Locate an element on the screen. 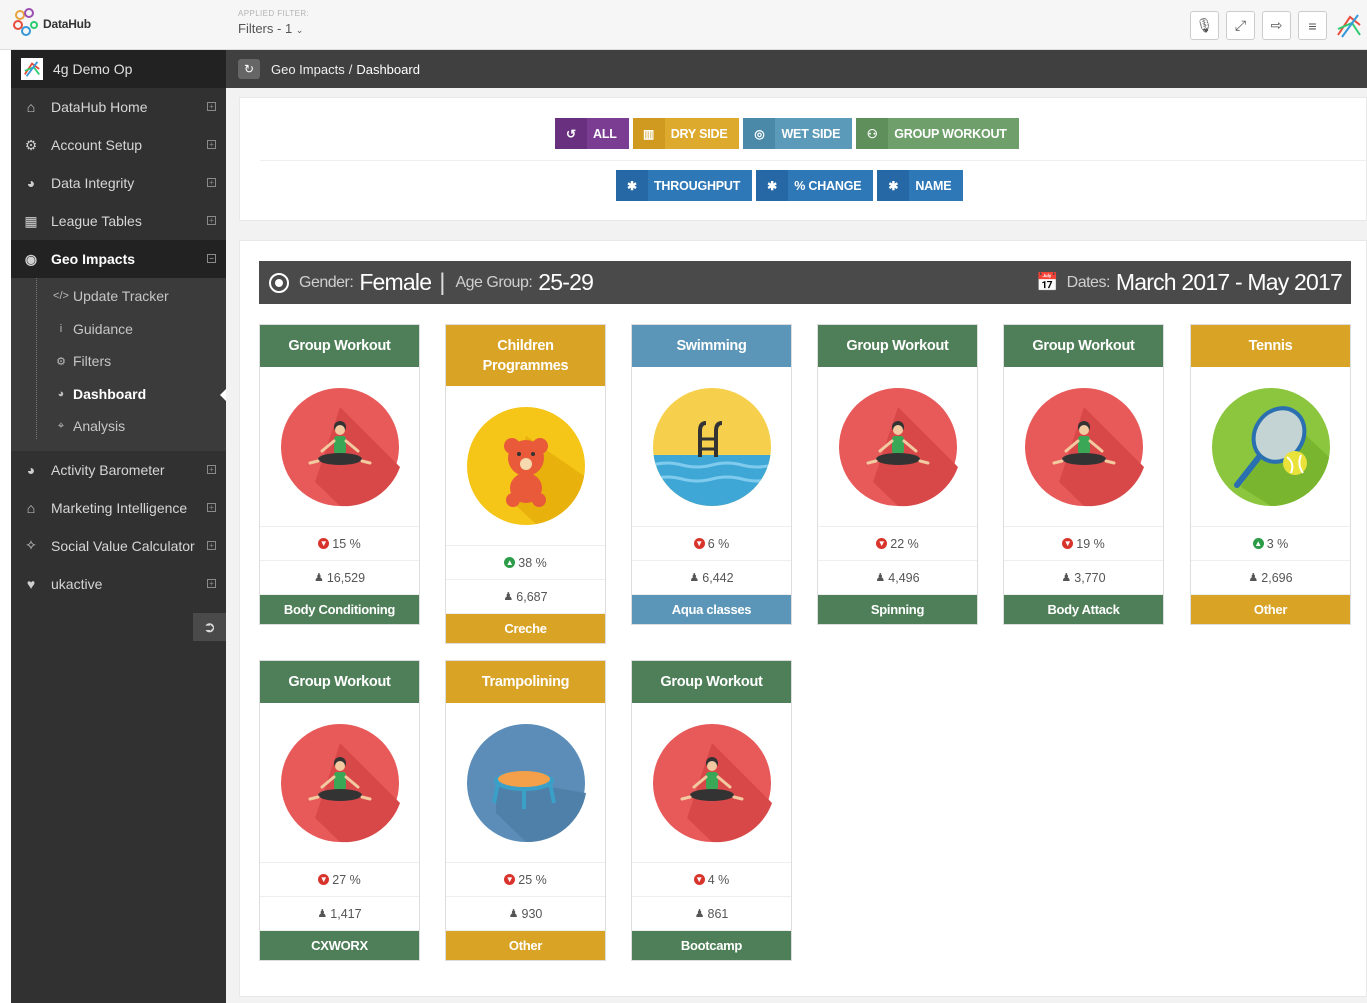 The image size is (1367, 1003). activity-card: Group Workout ▼ 4 % ♟ 861 Bootcamp is located at coordinates (711, 810).